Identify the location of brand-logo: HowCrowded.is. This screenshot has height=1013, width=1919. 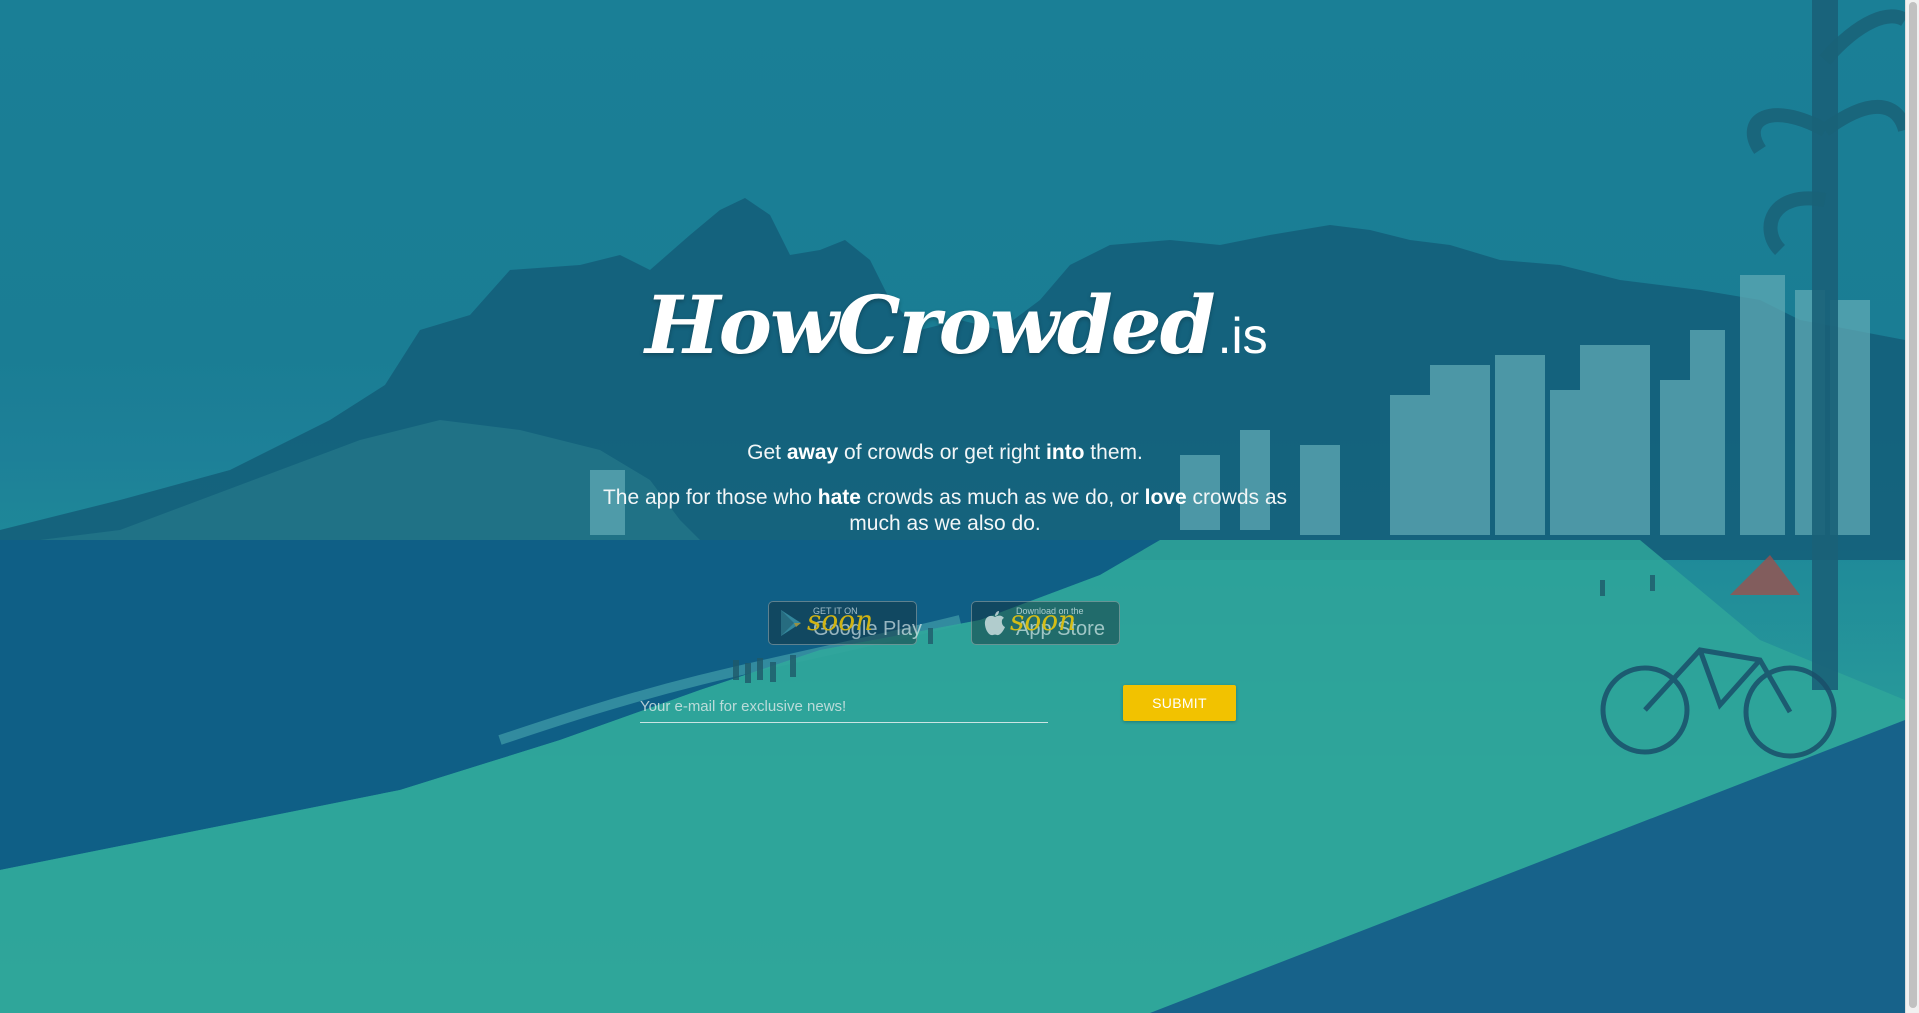
(956, 333).